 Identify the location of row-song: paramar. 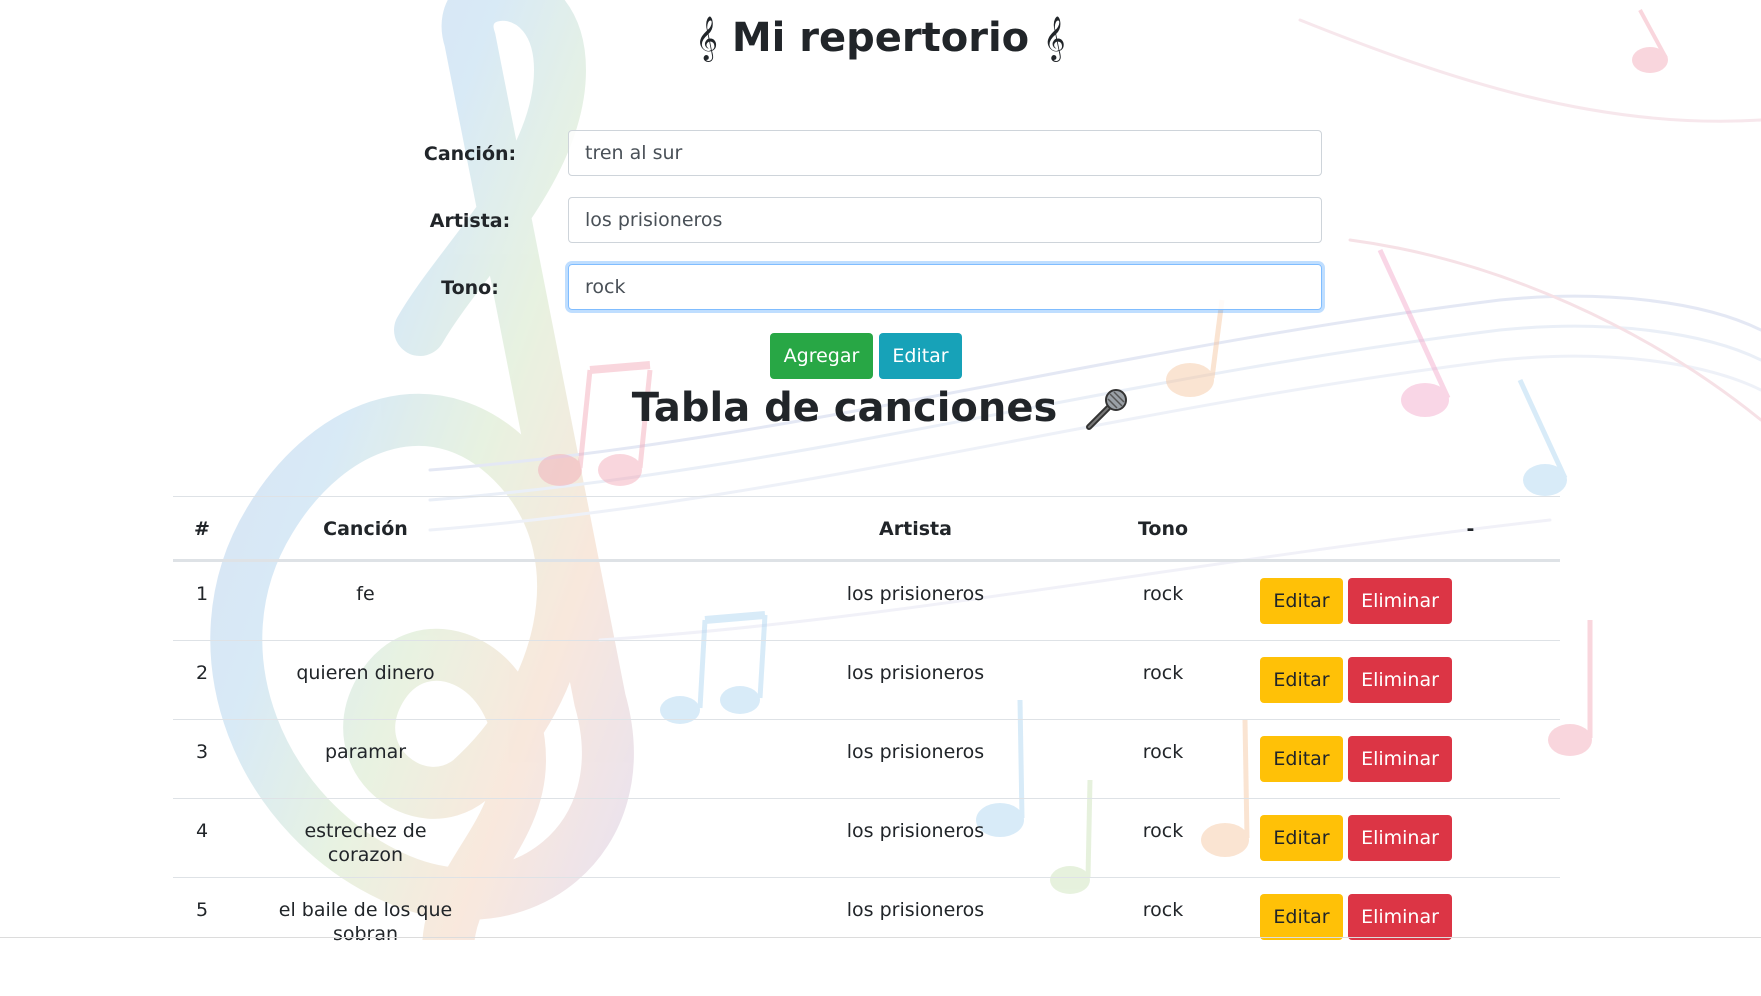
(365, 752).